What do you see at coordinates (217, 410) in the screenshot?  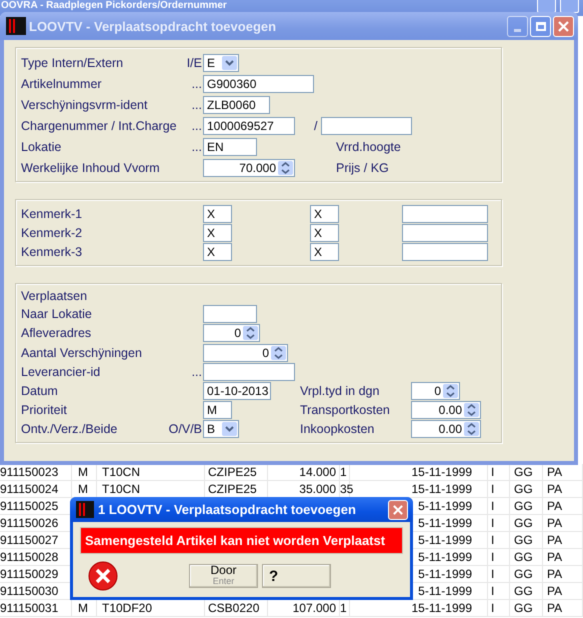 I see `input-field: M` at bounding box center [217, 410].